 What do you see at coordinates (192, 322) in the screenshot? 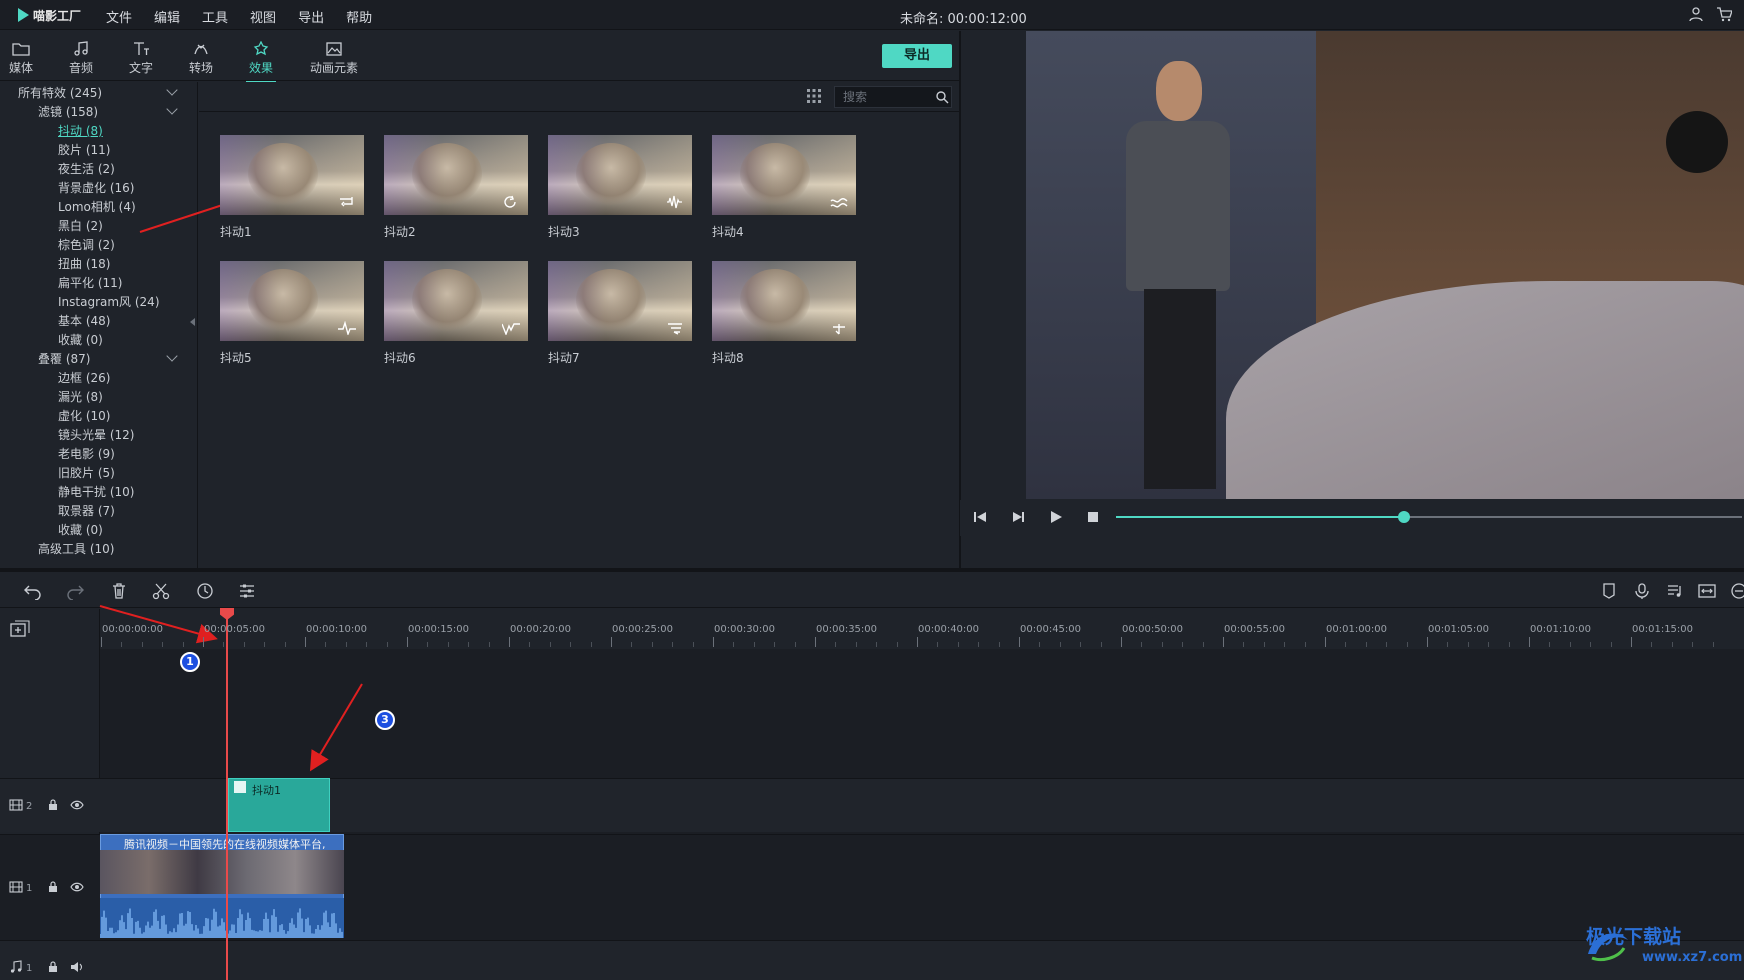
I see `collapse-sidebar-icon` at bounding box center [192, 322].